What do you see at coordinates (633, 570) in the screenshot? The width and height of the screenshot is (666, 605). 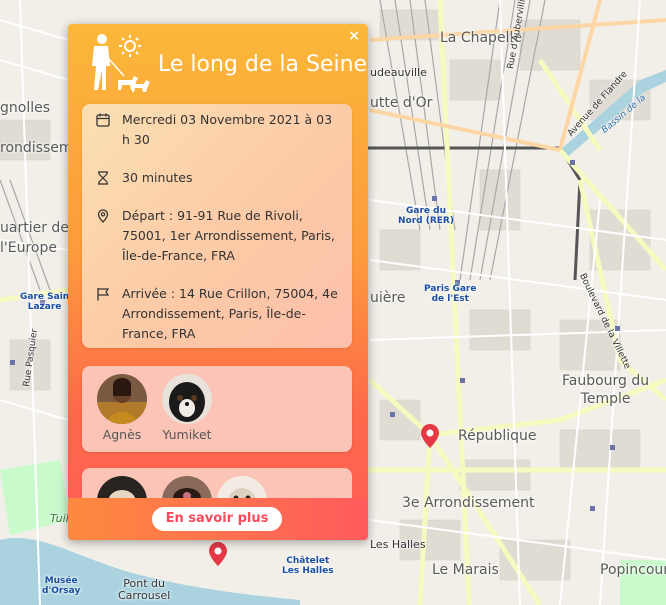 I see `map-label-popincourt: Popincourt` at bounding box center [633, 570].